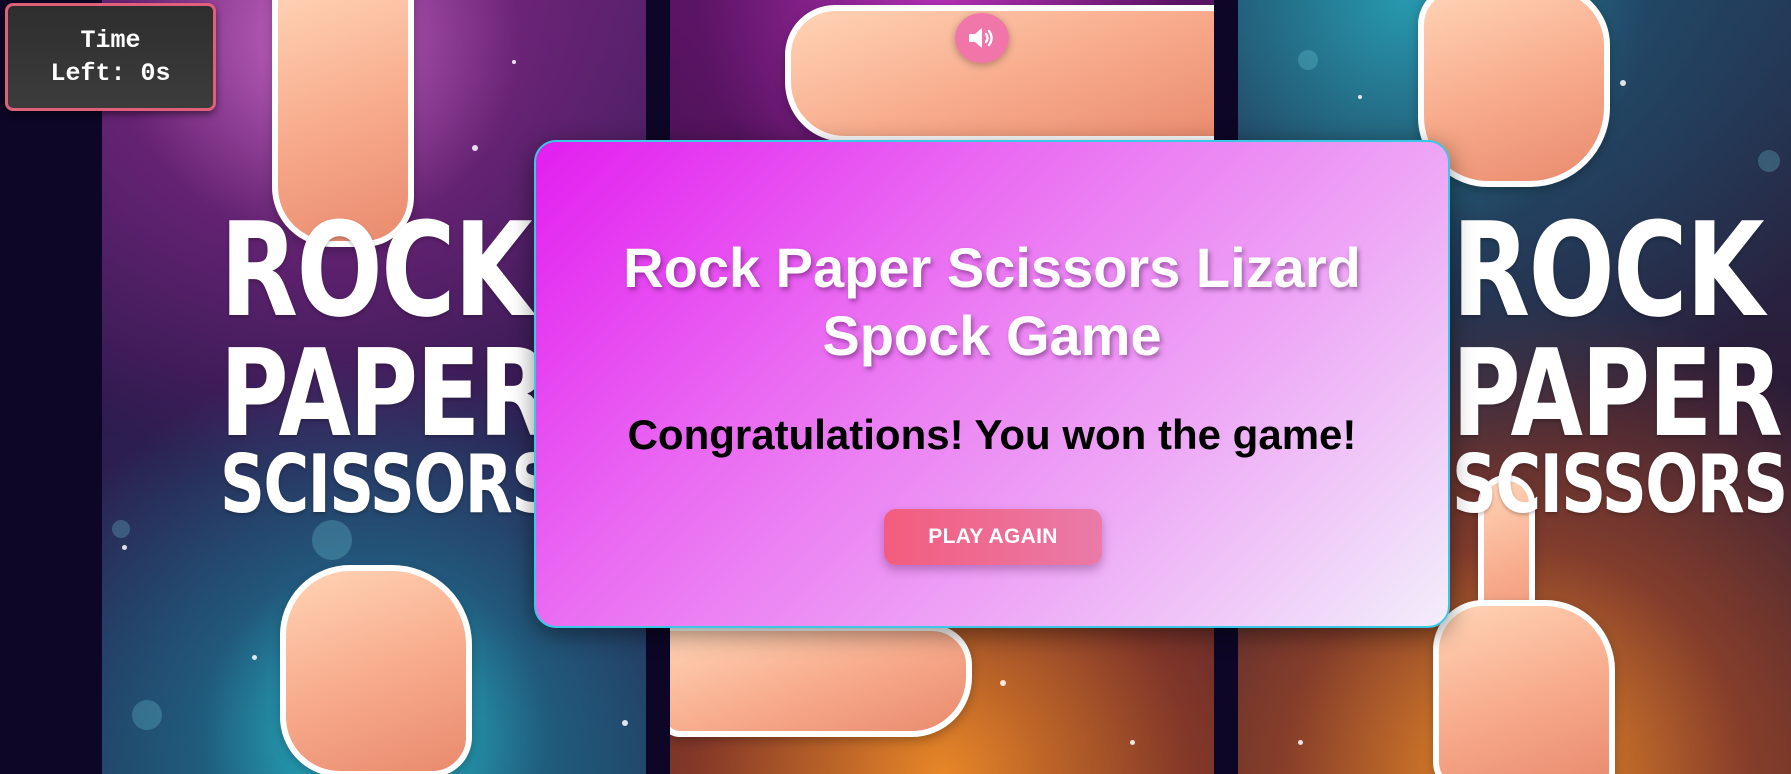 The image size is (1791, 774). I want to click on timer-label: Time, so click(110, 40).